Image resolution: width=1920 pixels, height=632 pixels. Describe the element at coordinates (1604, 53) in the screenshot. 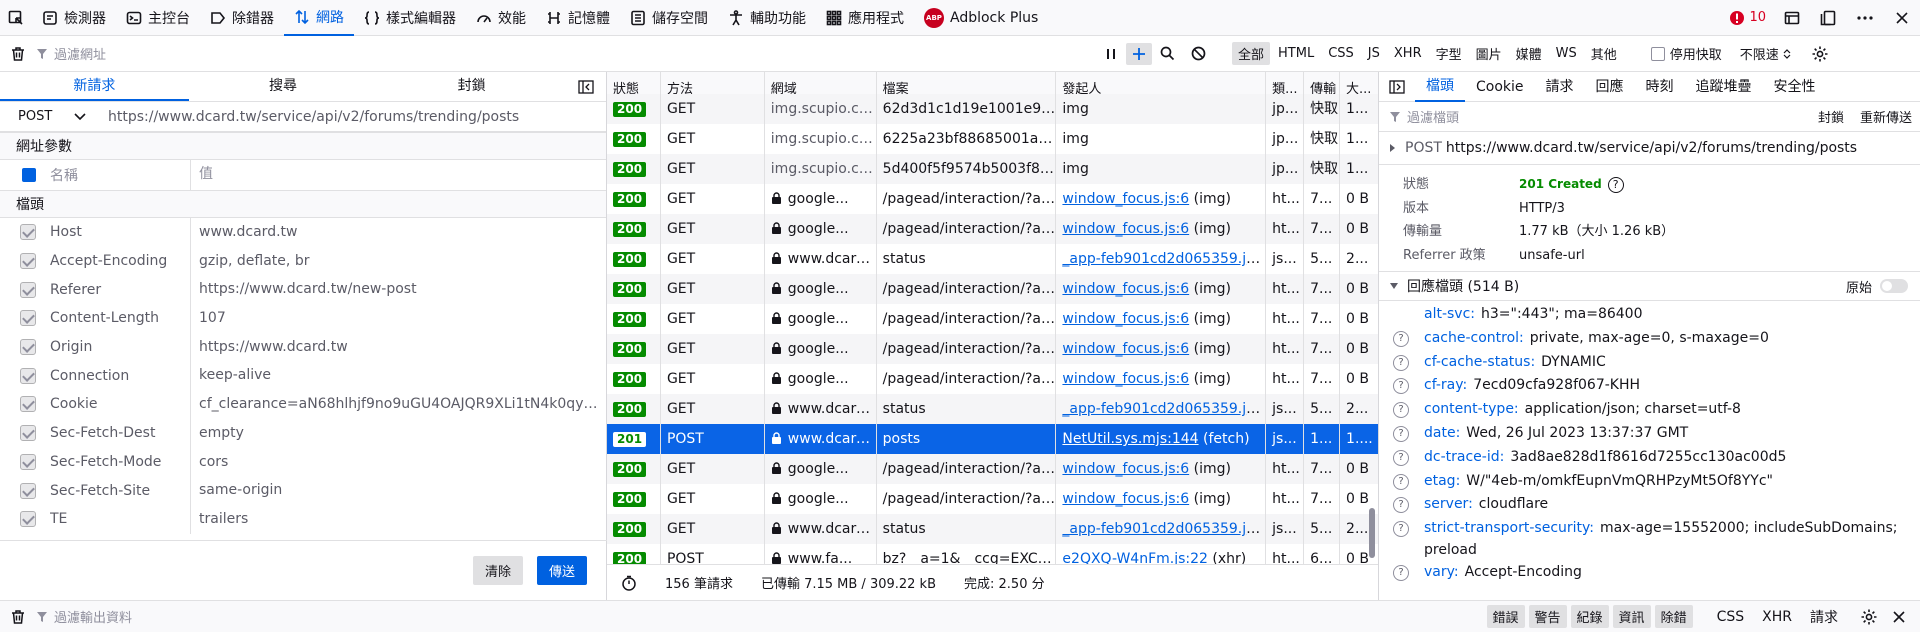

I see `type-filter-9: 其他` at that location.